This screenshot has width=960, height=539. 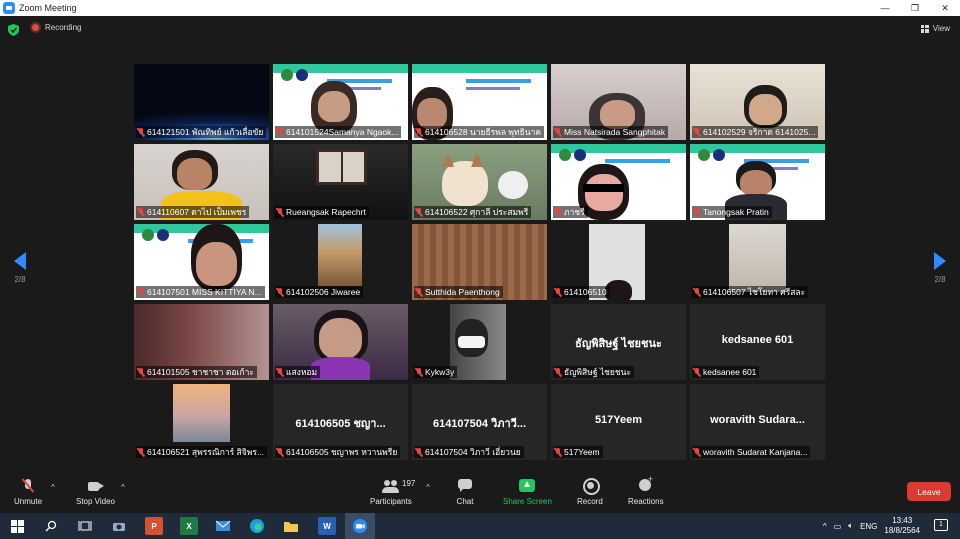 I want to click on participant-name: 614106505 ชญาพร หวานพรีย, so click(x=342, y=452).